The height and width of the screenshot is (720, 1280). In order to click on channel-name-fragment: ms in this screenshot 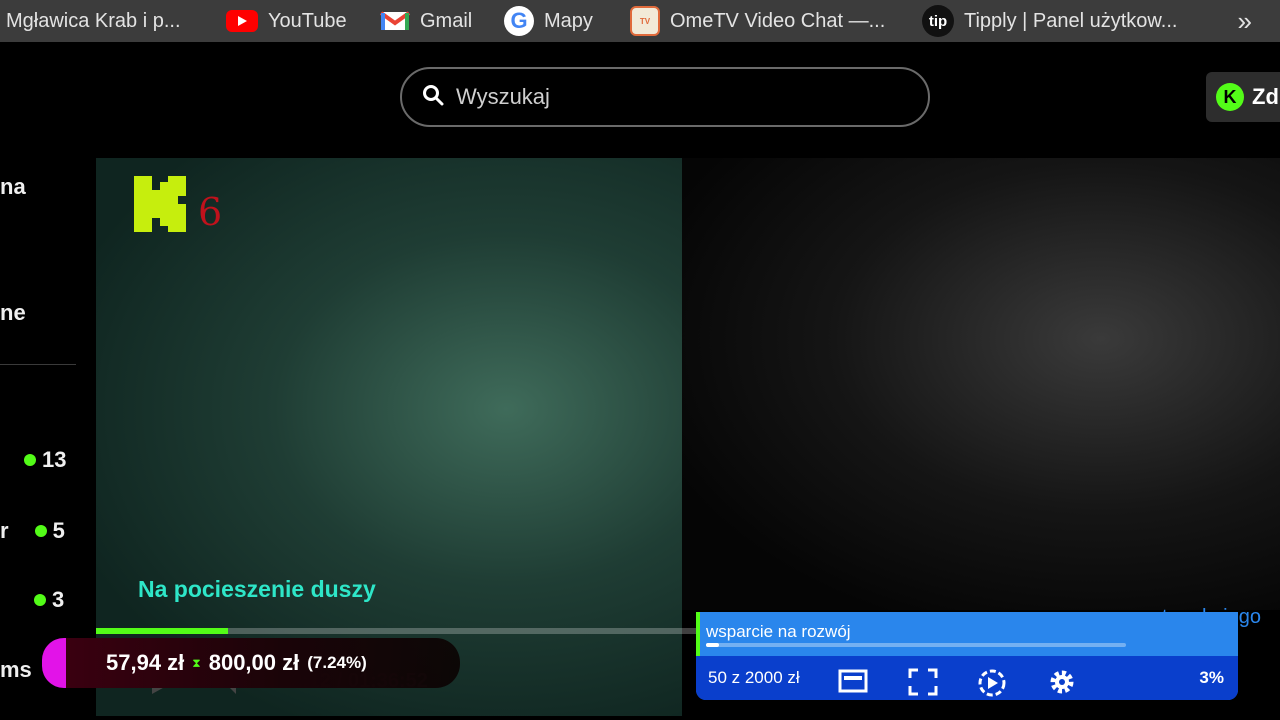, I will do `click(16, 669)`.